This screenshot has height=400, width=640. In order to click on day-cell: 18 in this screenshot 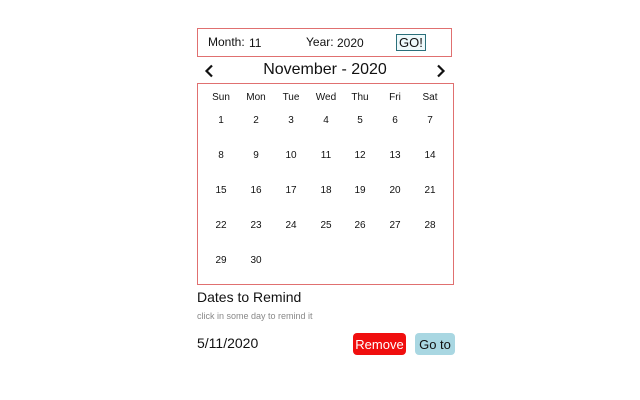, I will do `click(326, 191)`.